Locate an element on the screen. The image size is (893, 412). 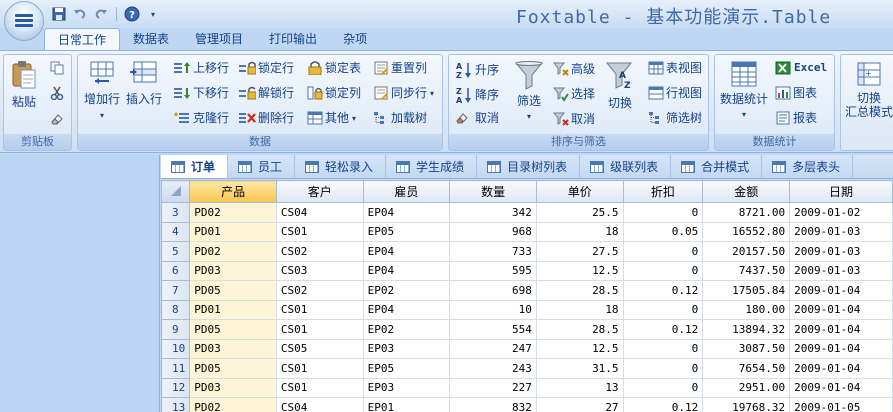
table-cell: 243 is located at coordinates (493, 368).